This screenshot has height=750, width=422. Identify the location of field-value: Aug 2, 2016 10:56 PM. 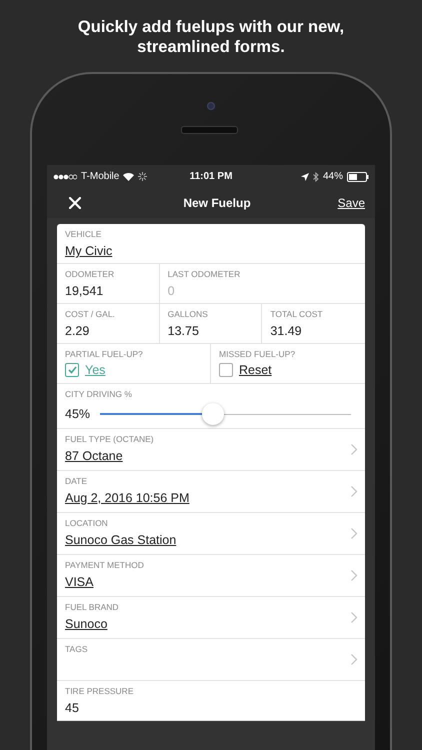
(204, 498).